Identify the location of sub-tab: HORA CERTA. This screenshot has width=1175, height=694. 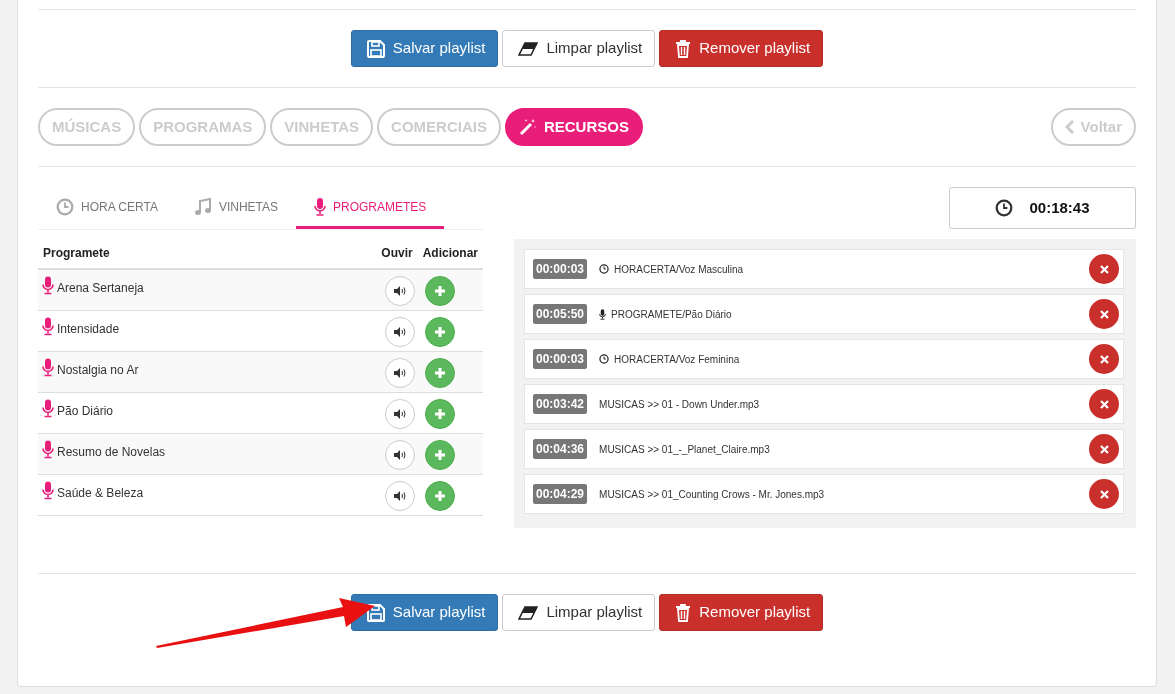
(107, 208).